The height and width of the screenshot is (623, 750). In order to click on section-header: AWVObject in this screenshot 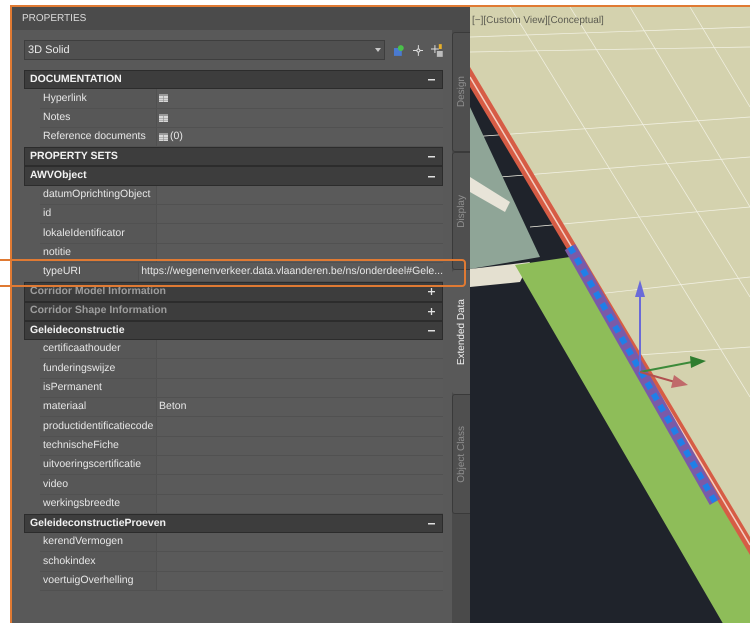, I will do `click(233, 176)`.